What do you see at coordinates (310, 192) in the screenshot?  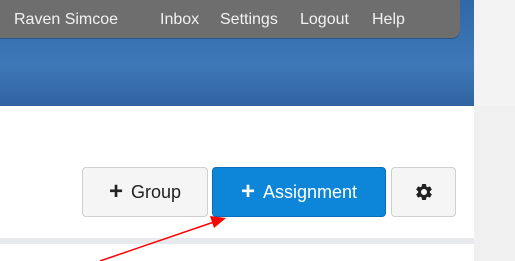 I see `add-assignment-label: Assignment` at bounding box center [310, 192].